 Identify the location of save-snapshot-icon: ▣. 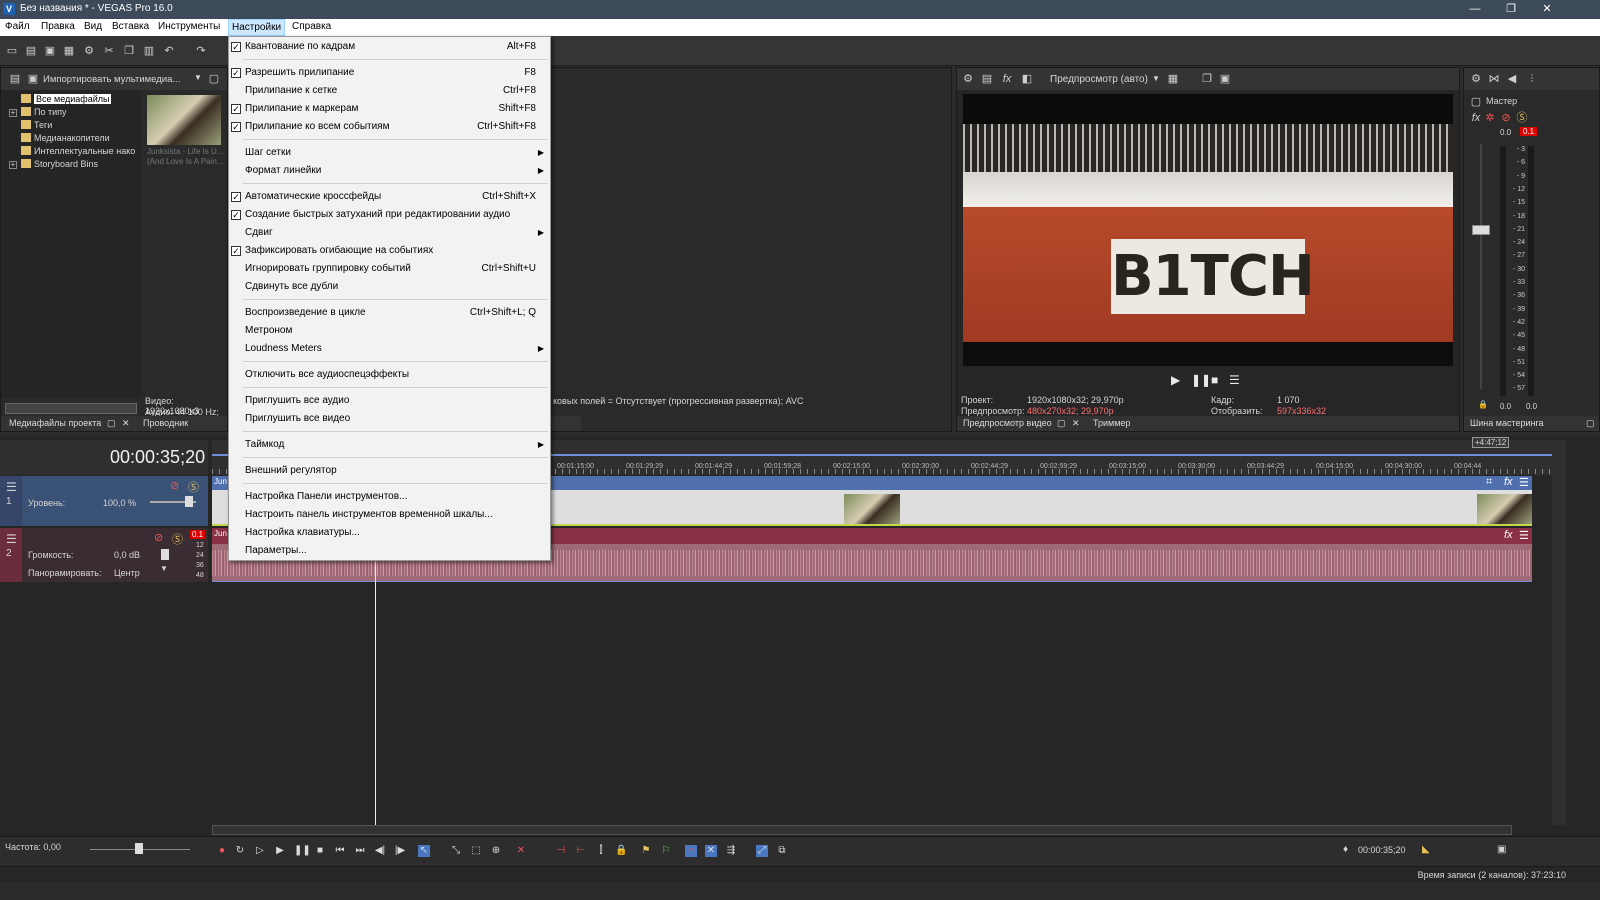
(1225, 79).